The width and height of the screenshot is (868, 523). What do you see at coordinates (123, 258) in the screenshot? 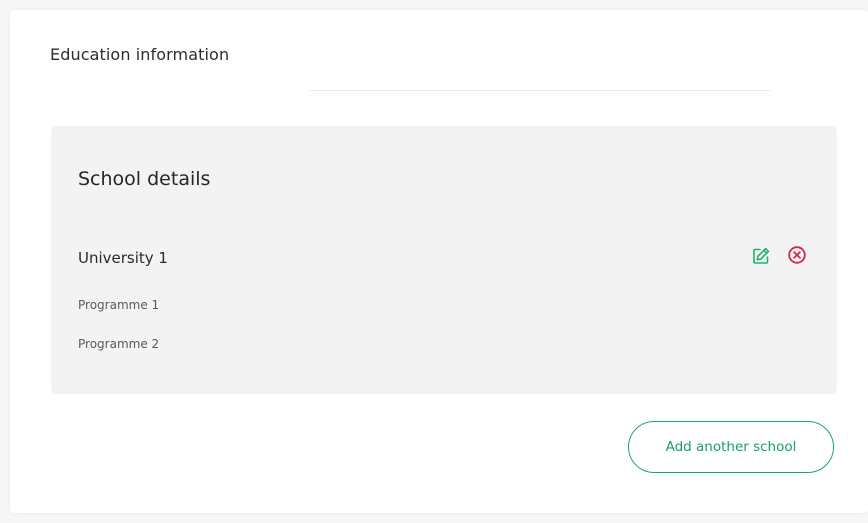
I see `university-name: University 1` at bounding box center [123, 258].